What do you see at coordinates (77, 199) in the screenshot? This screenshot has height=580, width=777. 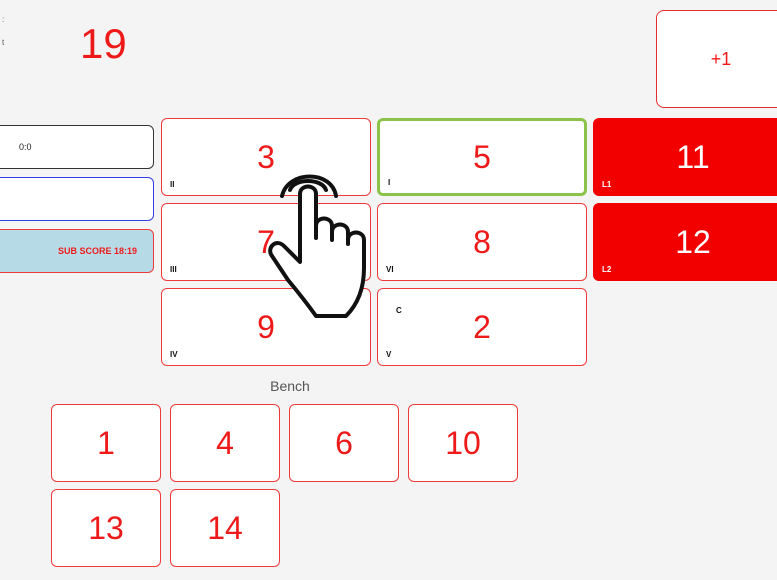 I see `name-input` at bounding box center [77, 199].